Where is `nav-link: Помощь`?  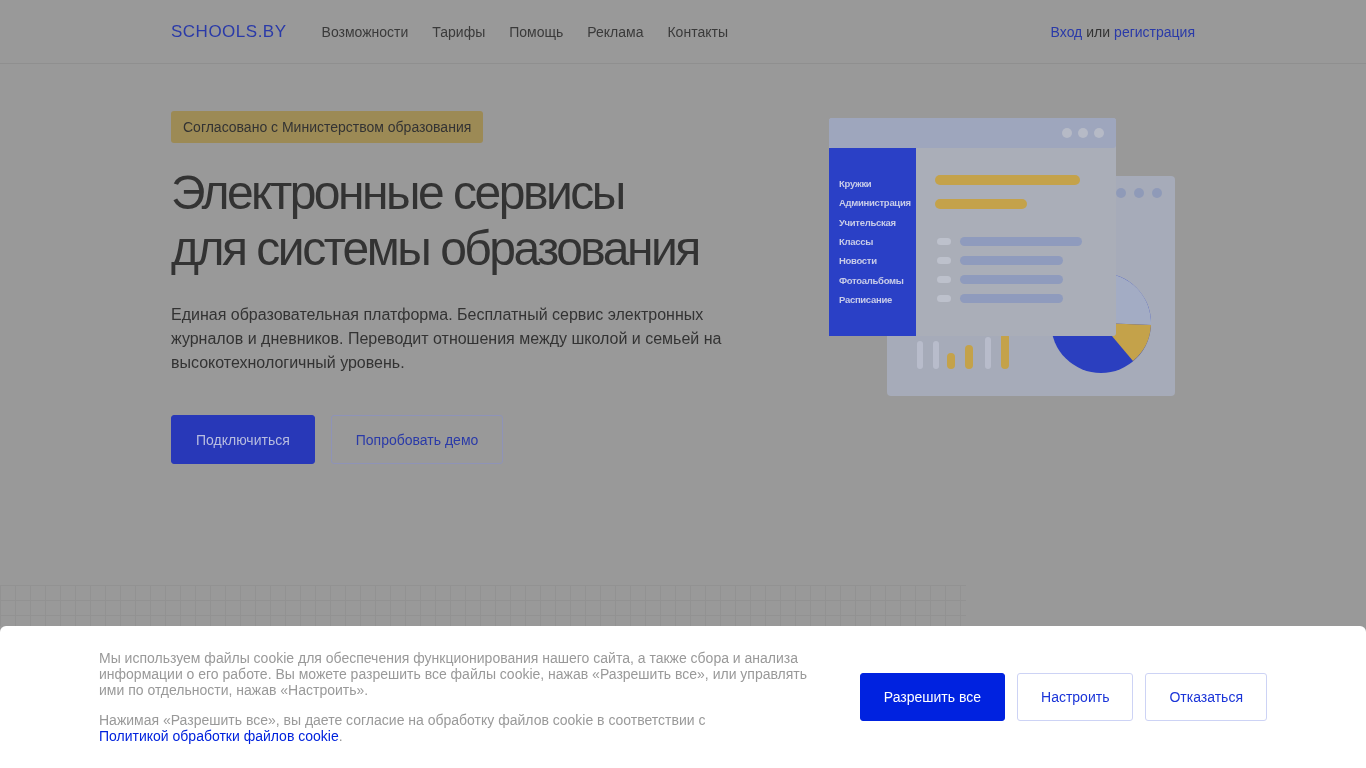 nav-link: Помощь is located at coordinates (536, 31).